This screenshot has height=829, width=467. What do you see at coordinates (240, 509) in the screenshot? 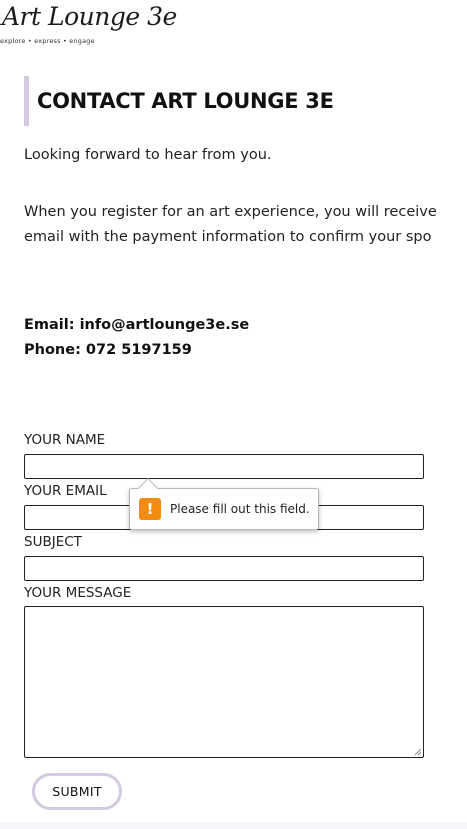
I see `validation-message: Please fill out this field.` at bounding box center [240, 509].